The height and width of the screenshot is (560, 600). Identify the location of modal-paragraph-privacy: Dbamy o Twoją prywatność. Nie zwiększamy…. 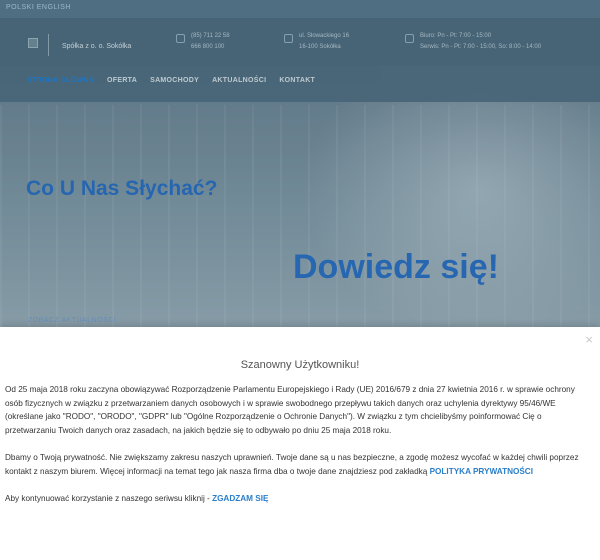
(299, 464).